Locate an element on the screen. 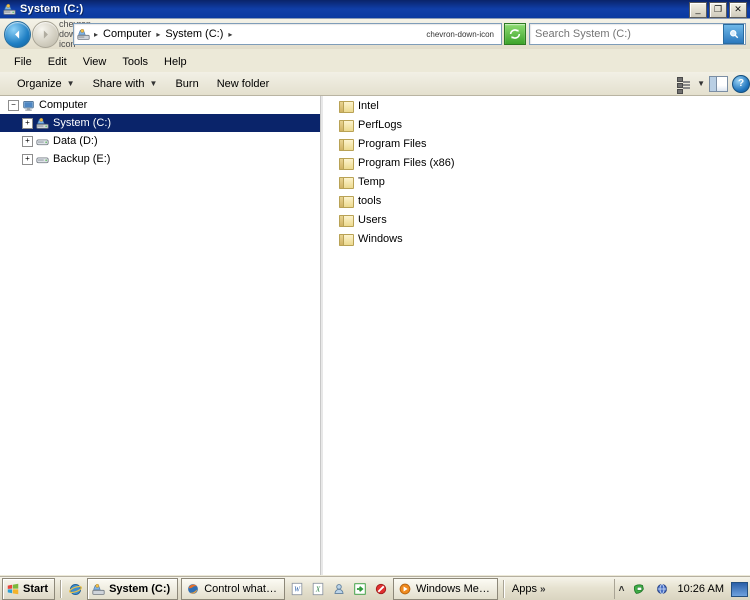 Image resolution: width=750 pixels, height=600 pixels. expander-computer: − is located at coordinates (13, 105).